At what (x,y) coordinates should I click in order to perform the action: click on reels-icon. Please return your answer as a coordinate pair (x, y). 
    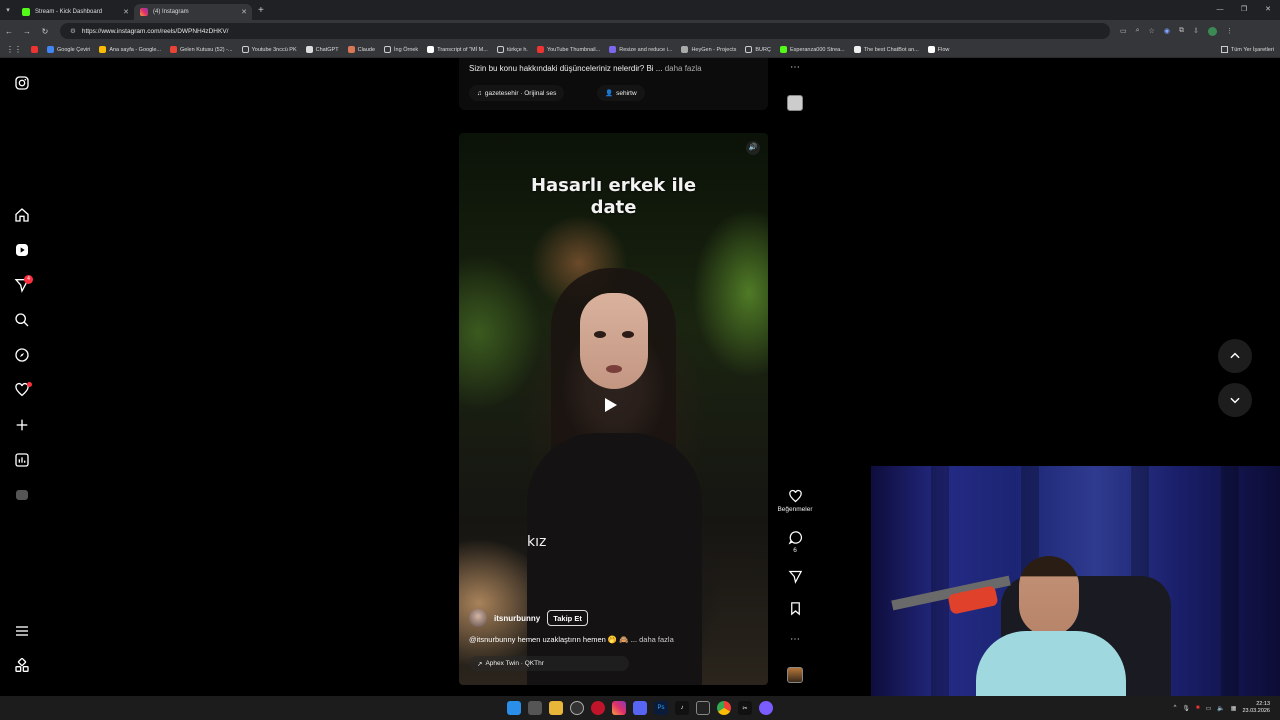
    Looking at the image, I should click on (22, 250).